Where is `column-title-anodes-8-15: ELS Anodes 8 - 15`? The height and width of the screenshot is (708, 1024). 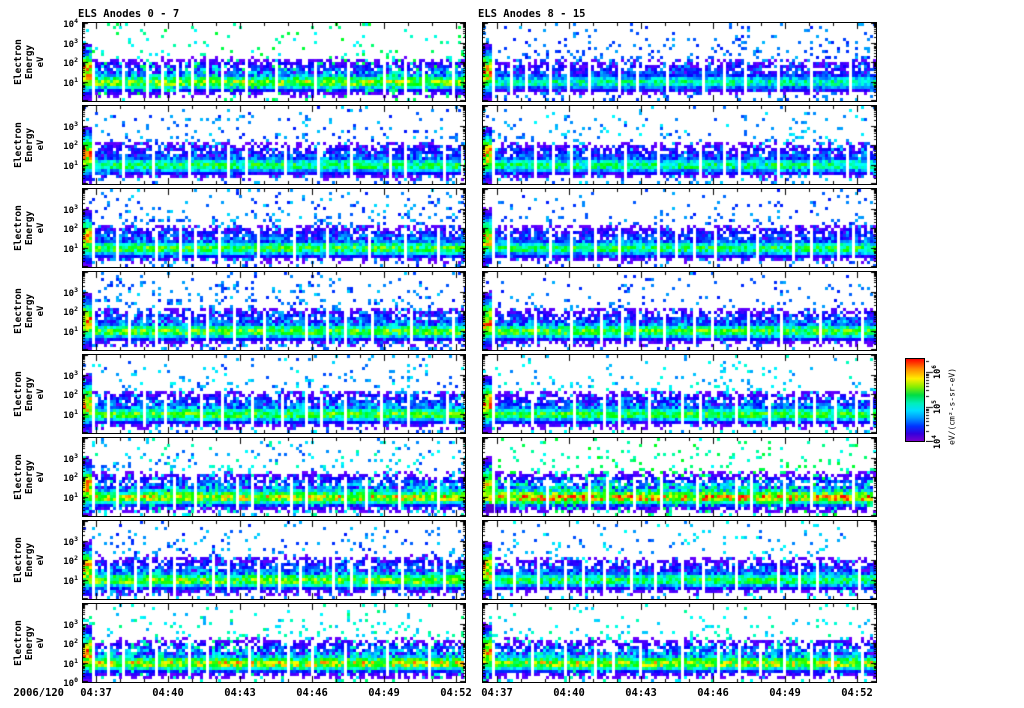 column-title-anodes-8-15: ELS Anodes 8 - 15 is located at coordinates (532, 14).